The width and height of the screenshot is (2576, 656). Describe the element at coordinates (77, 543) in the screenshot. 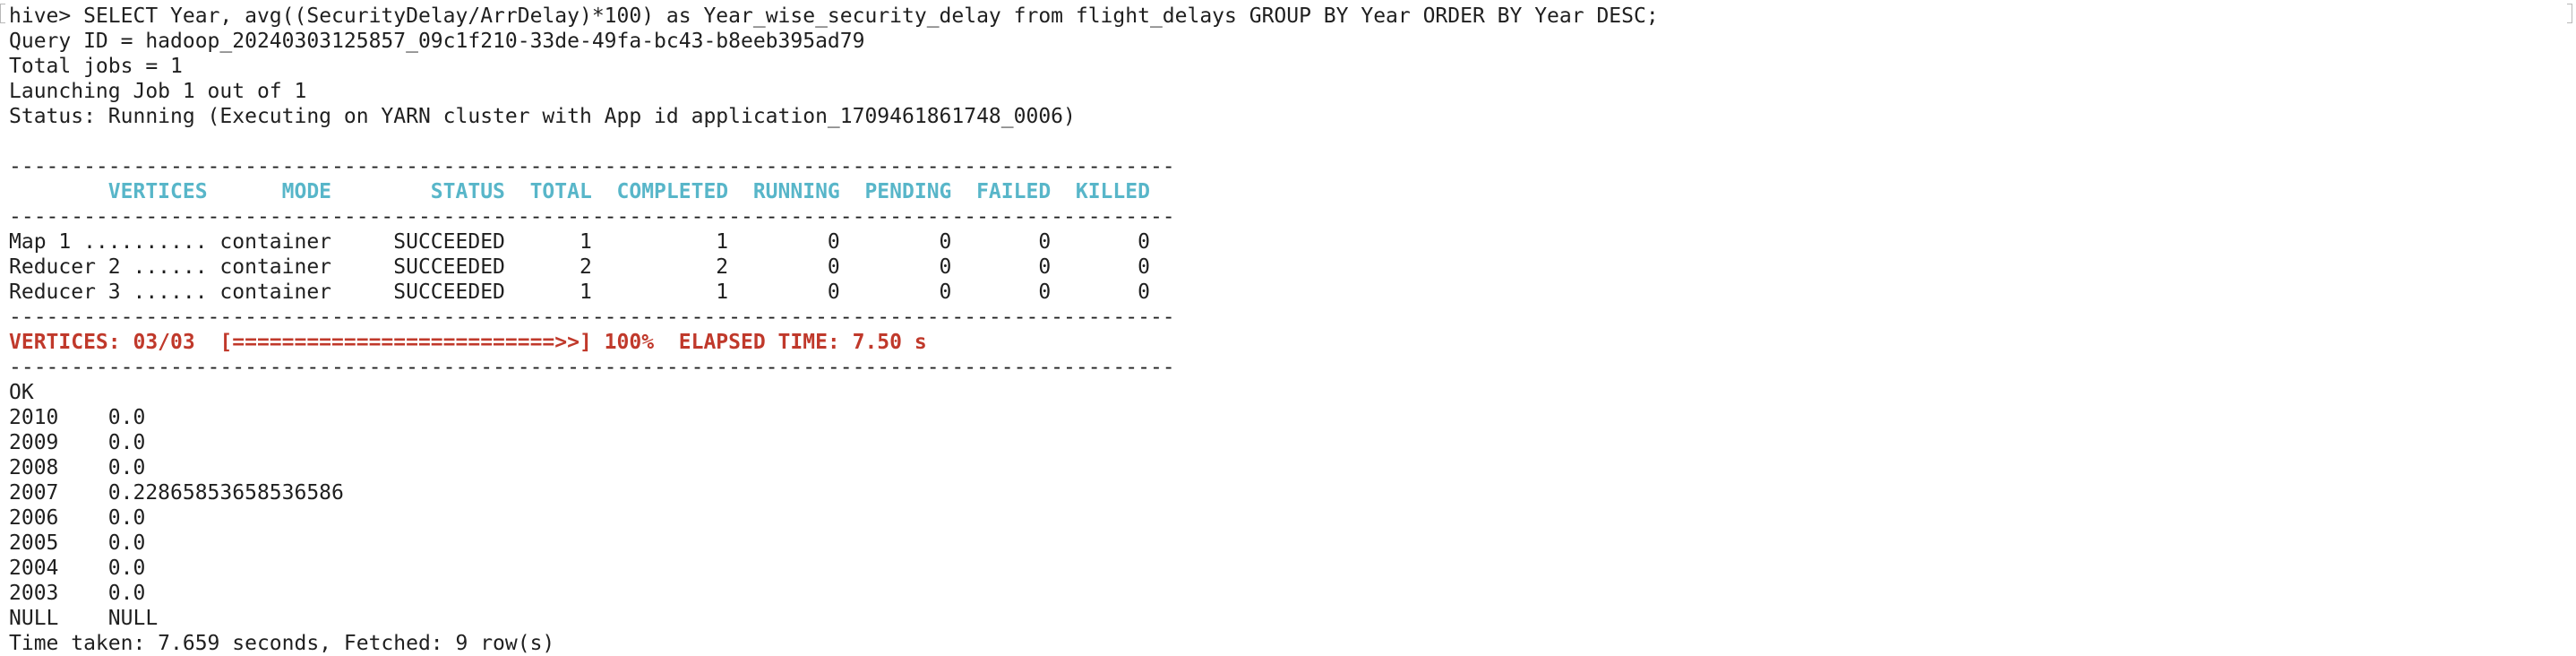

I see `result-row: 2005 0.0` at that location.